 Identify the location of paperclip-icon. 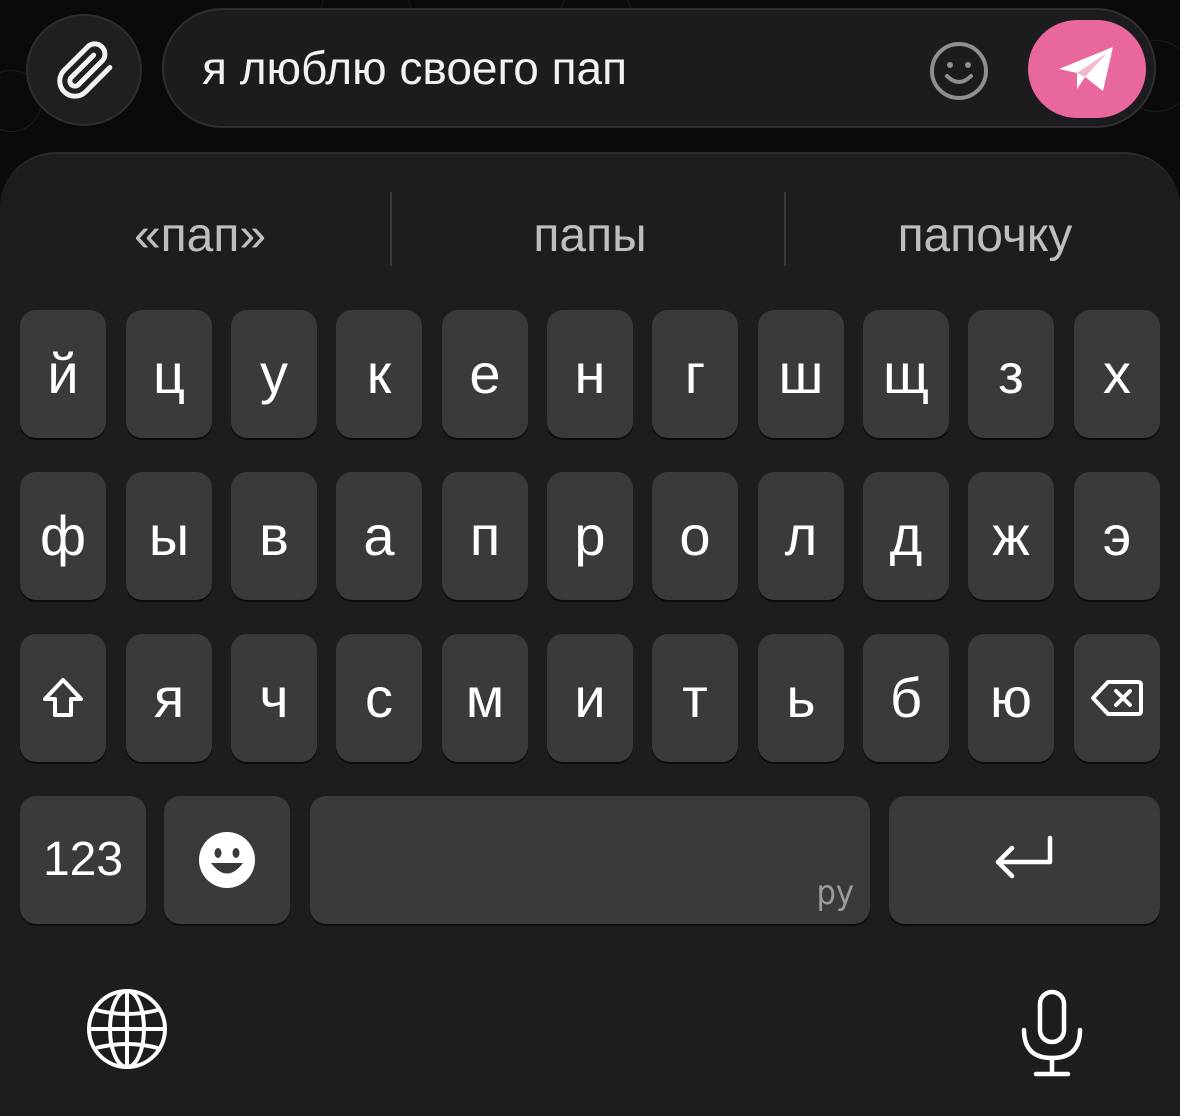
(85, 70).